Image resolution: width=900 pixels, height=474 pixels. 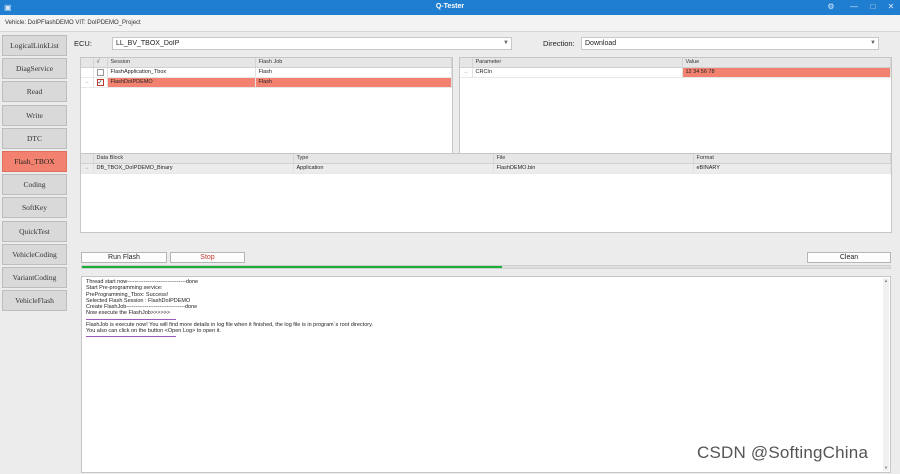 What do you see at coordinates (886, 374) in the screenshot?
I see `log-scrollbar: ▲ ▼` at bounding box center [886, 374].